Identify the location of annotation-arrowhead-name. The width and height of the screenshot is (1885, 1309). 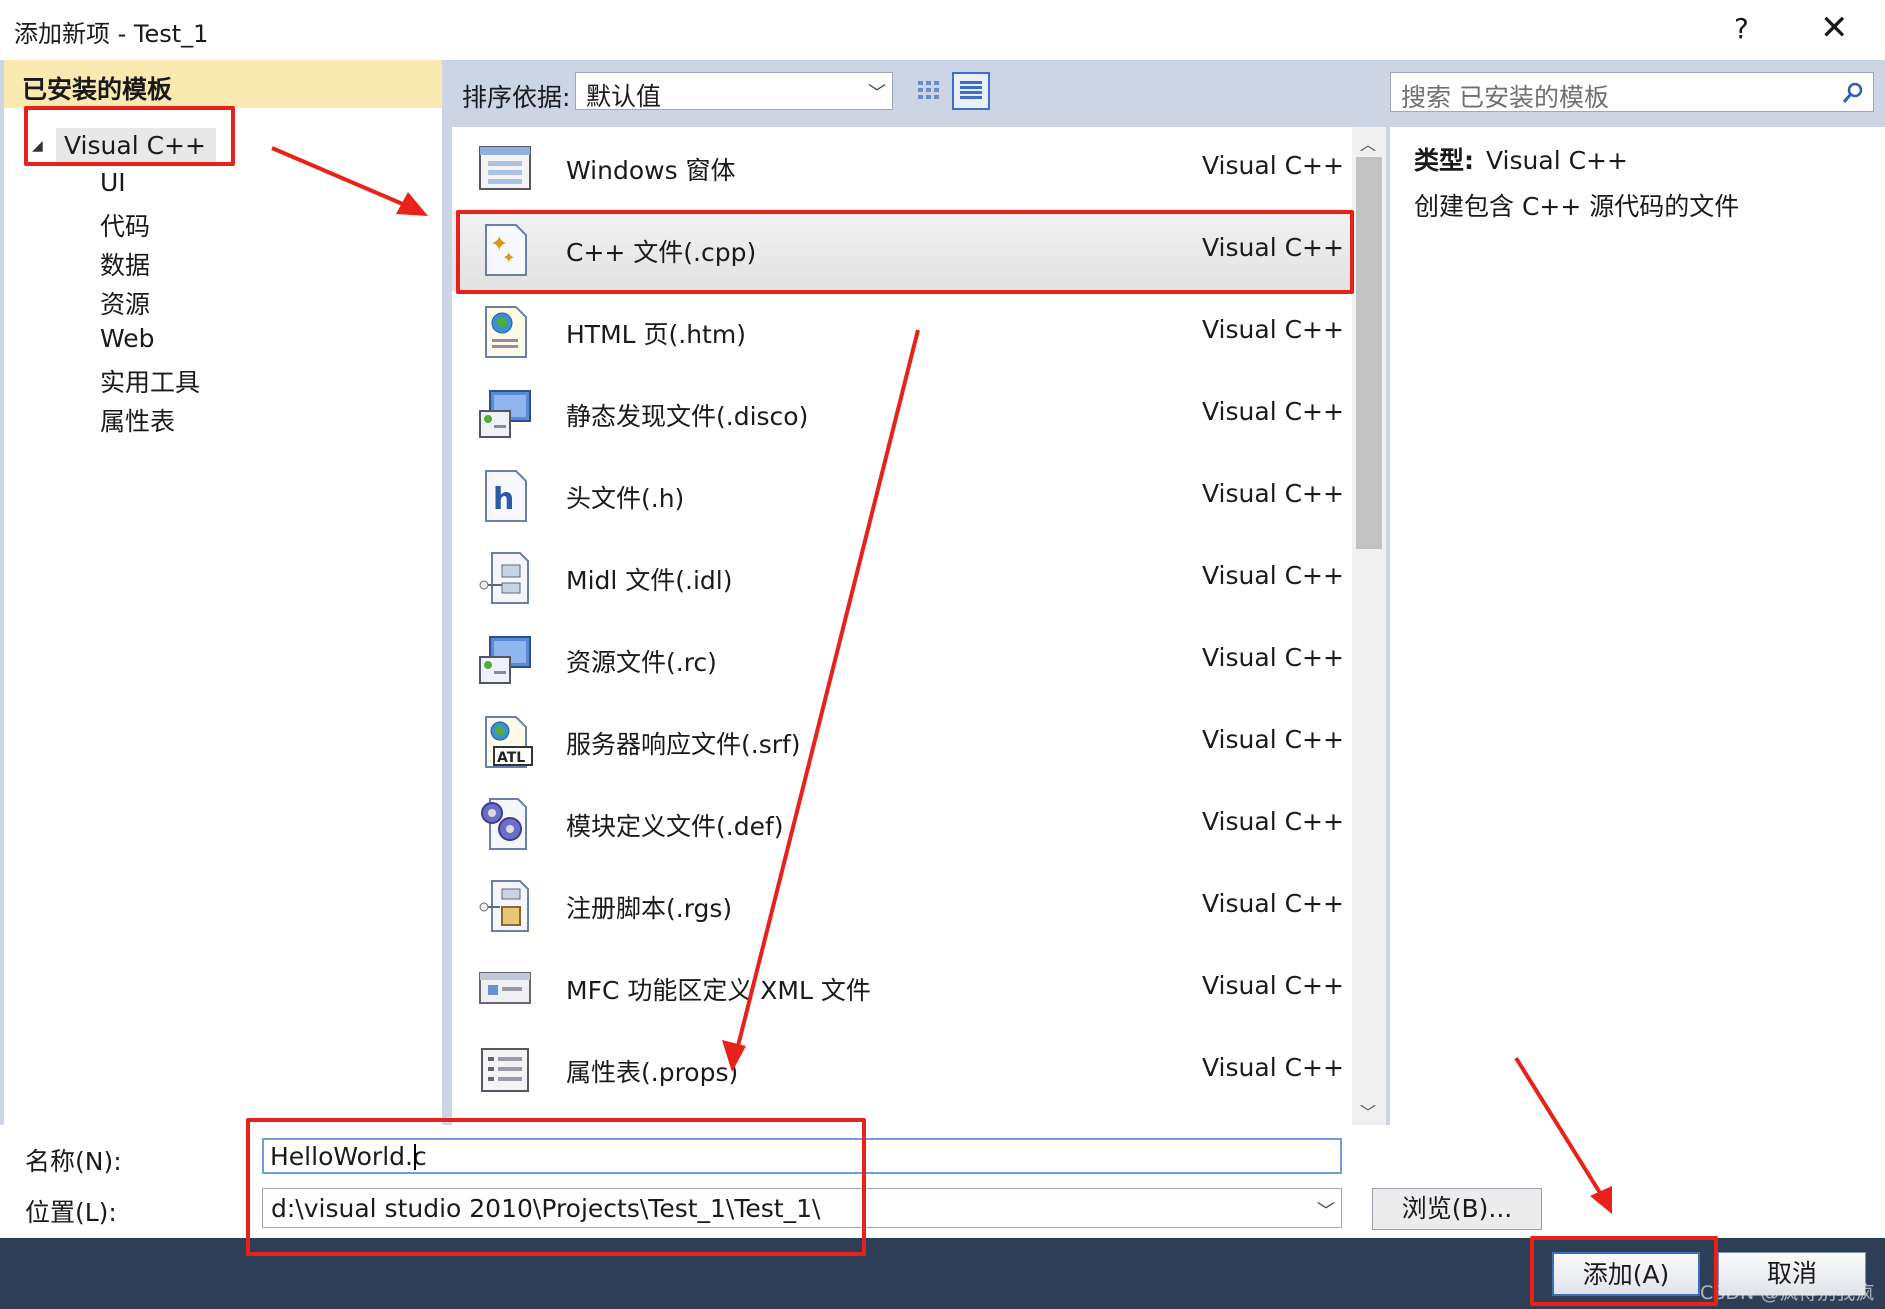
(734, 1056).